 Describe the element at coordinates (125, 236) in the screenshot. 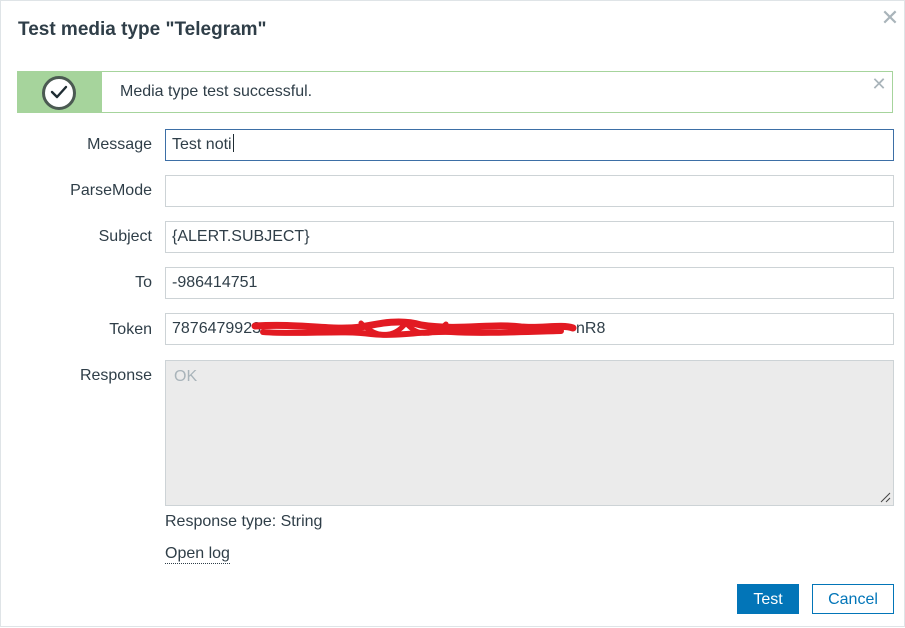

I see `subject-label: Subject` at that location.